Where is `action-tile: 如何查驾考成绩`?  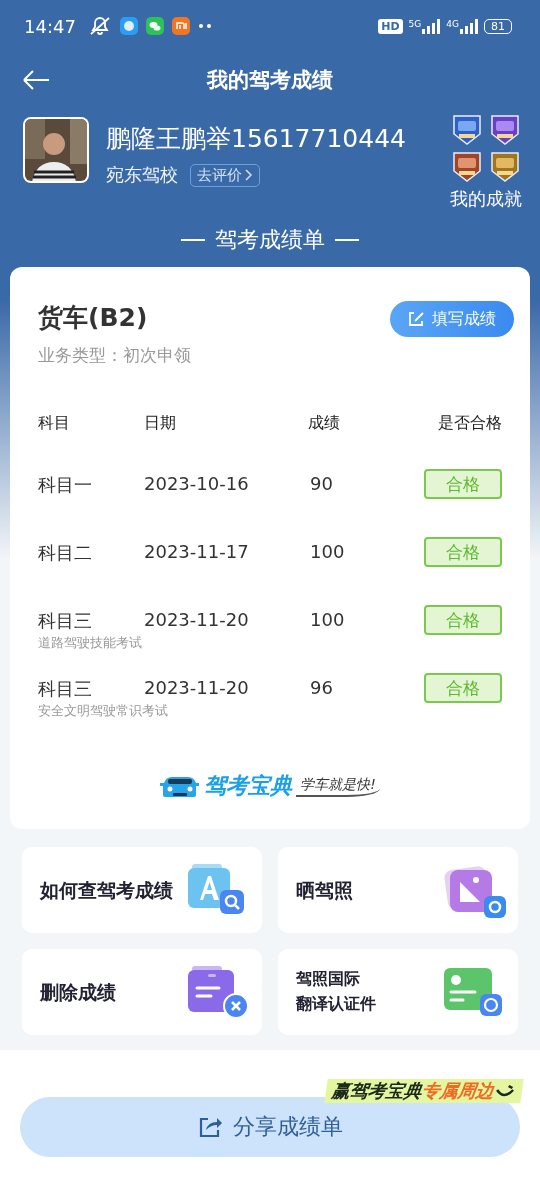 action-tile: 如何查驾考成绩 is located at coordinates (142, 890).